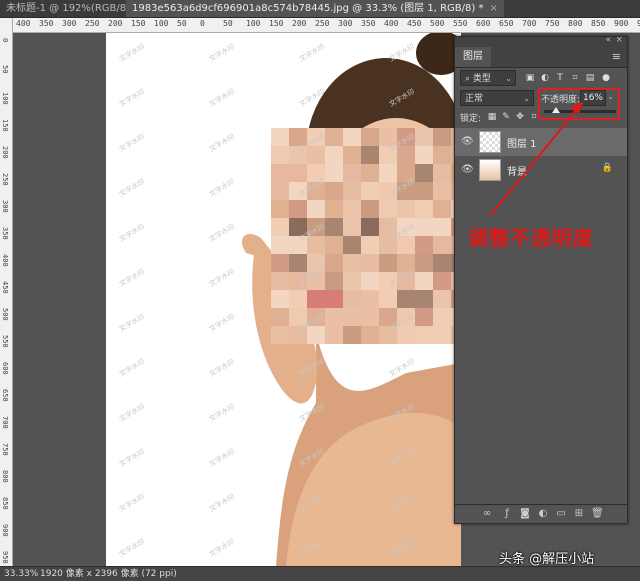  I want to click on panel-tabs: 图层 ≡, so click(541, 57).